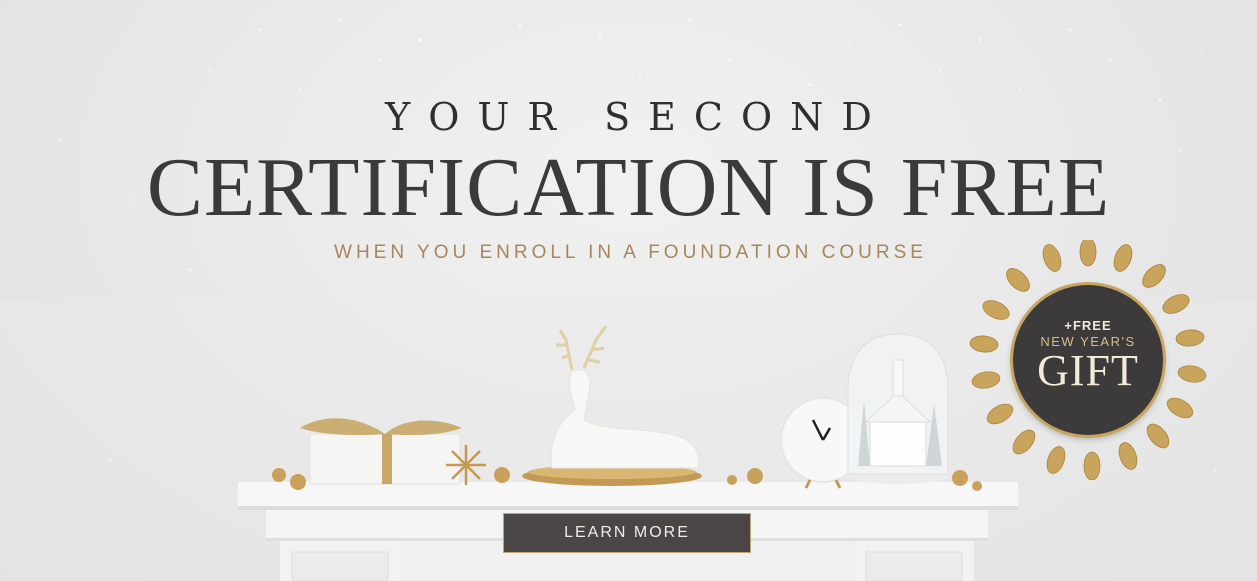 The image size is (1257, 581). What do you see at coordinates (637, 117) in the screenshot?
I see `eyebrow-heading: YOUR SECOND` at bounding box center [637, 117].